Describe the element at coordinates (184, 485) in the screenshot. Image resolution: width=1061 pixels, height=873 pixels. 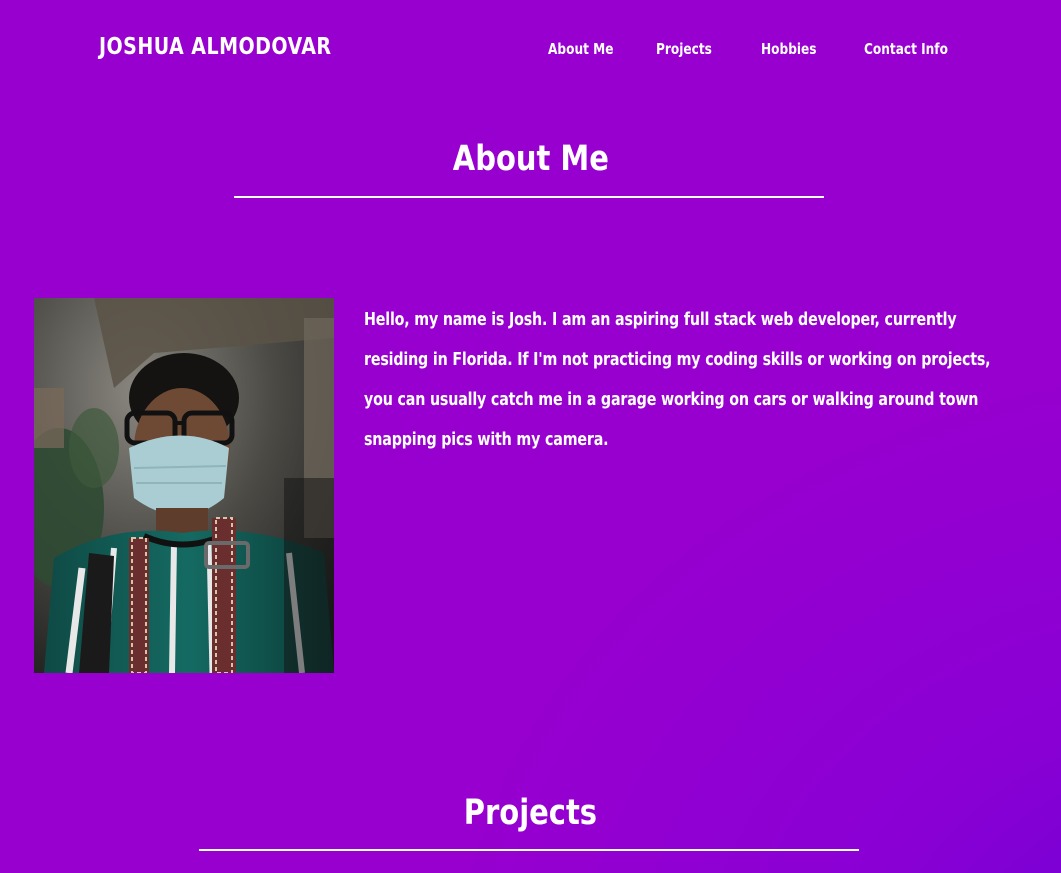
I see `profile-photo` at that location.